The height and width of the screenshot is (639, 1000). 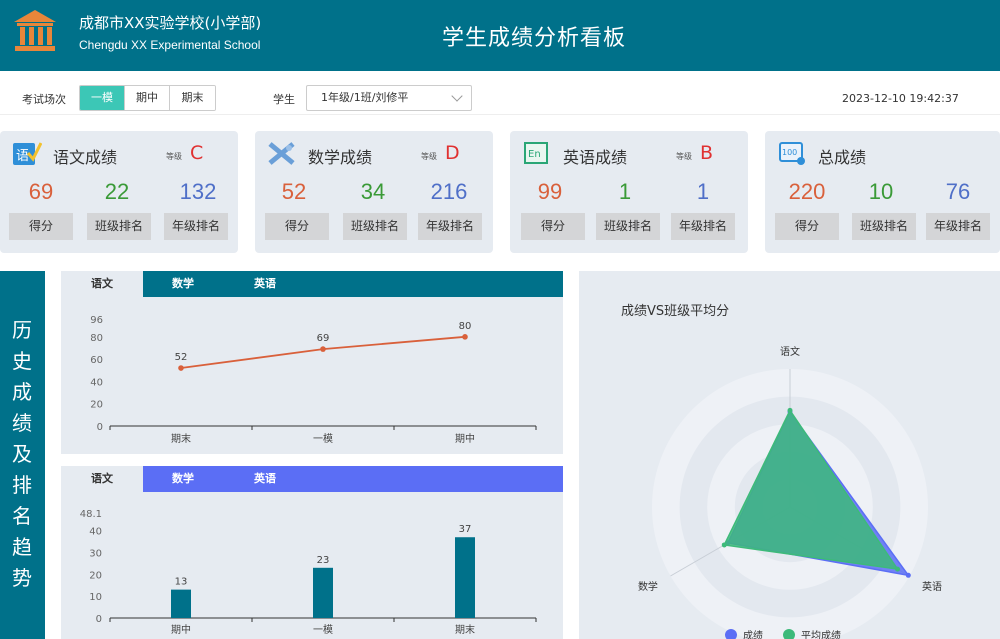 I want to click on english-icon: En, so click(x=536, y=153).